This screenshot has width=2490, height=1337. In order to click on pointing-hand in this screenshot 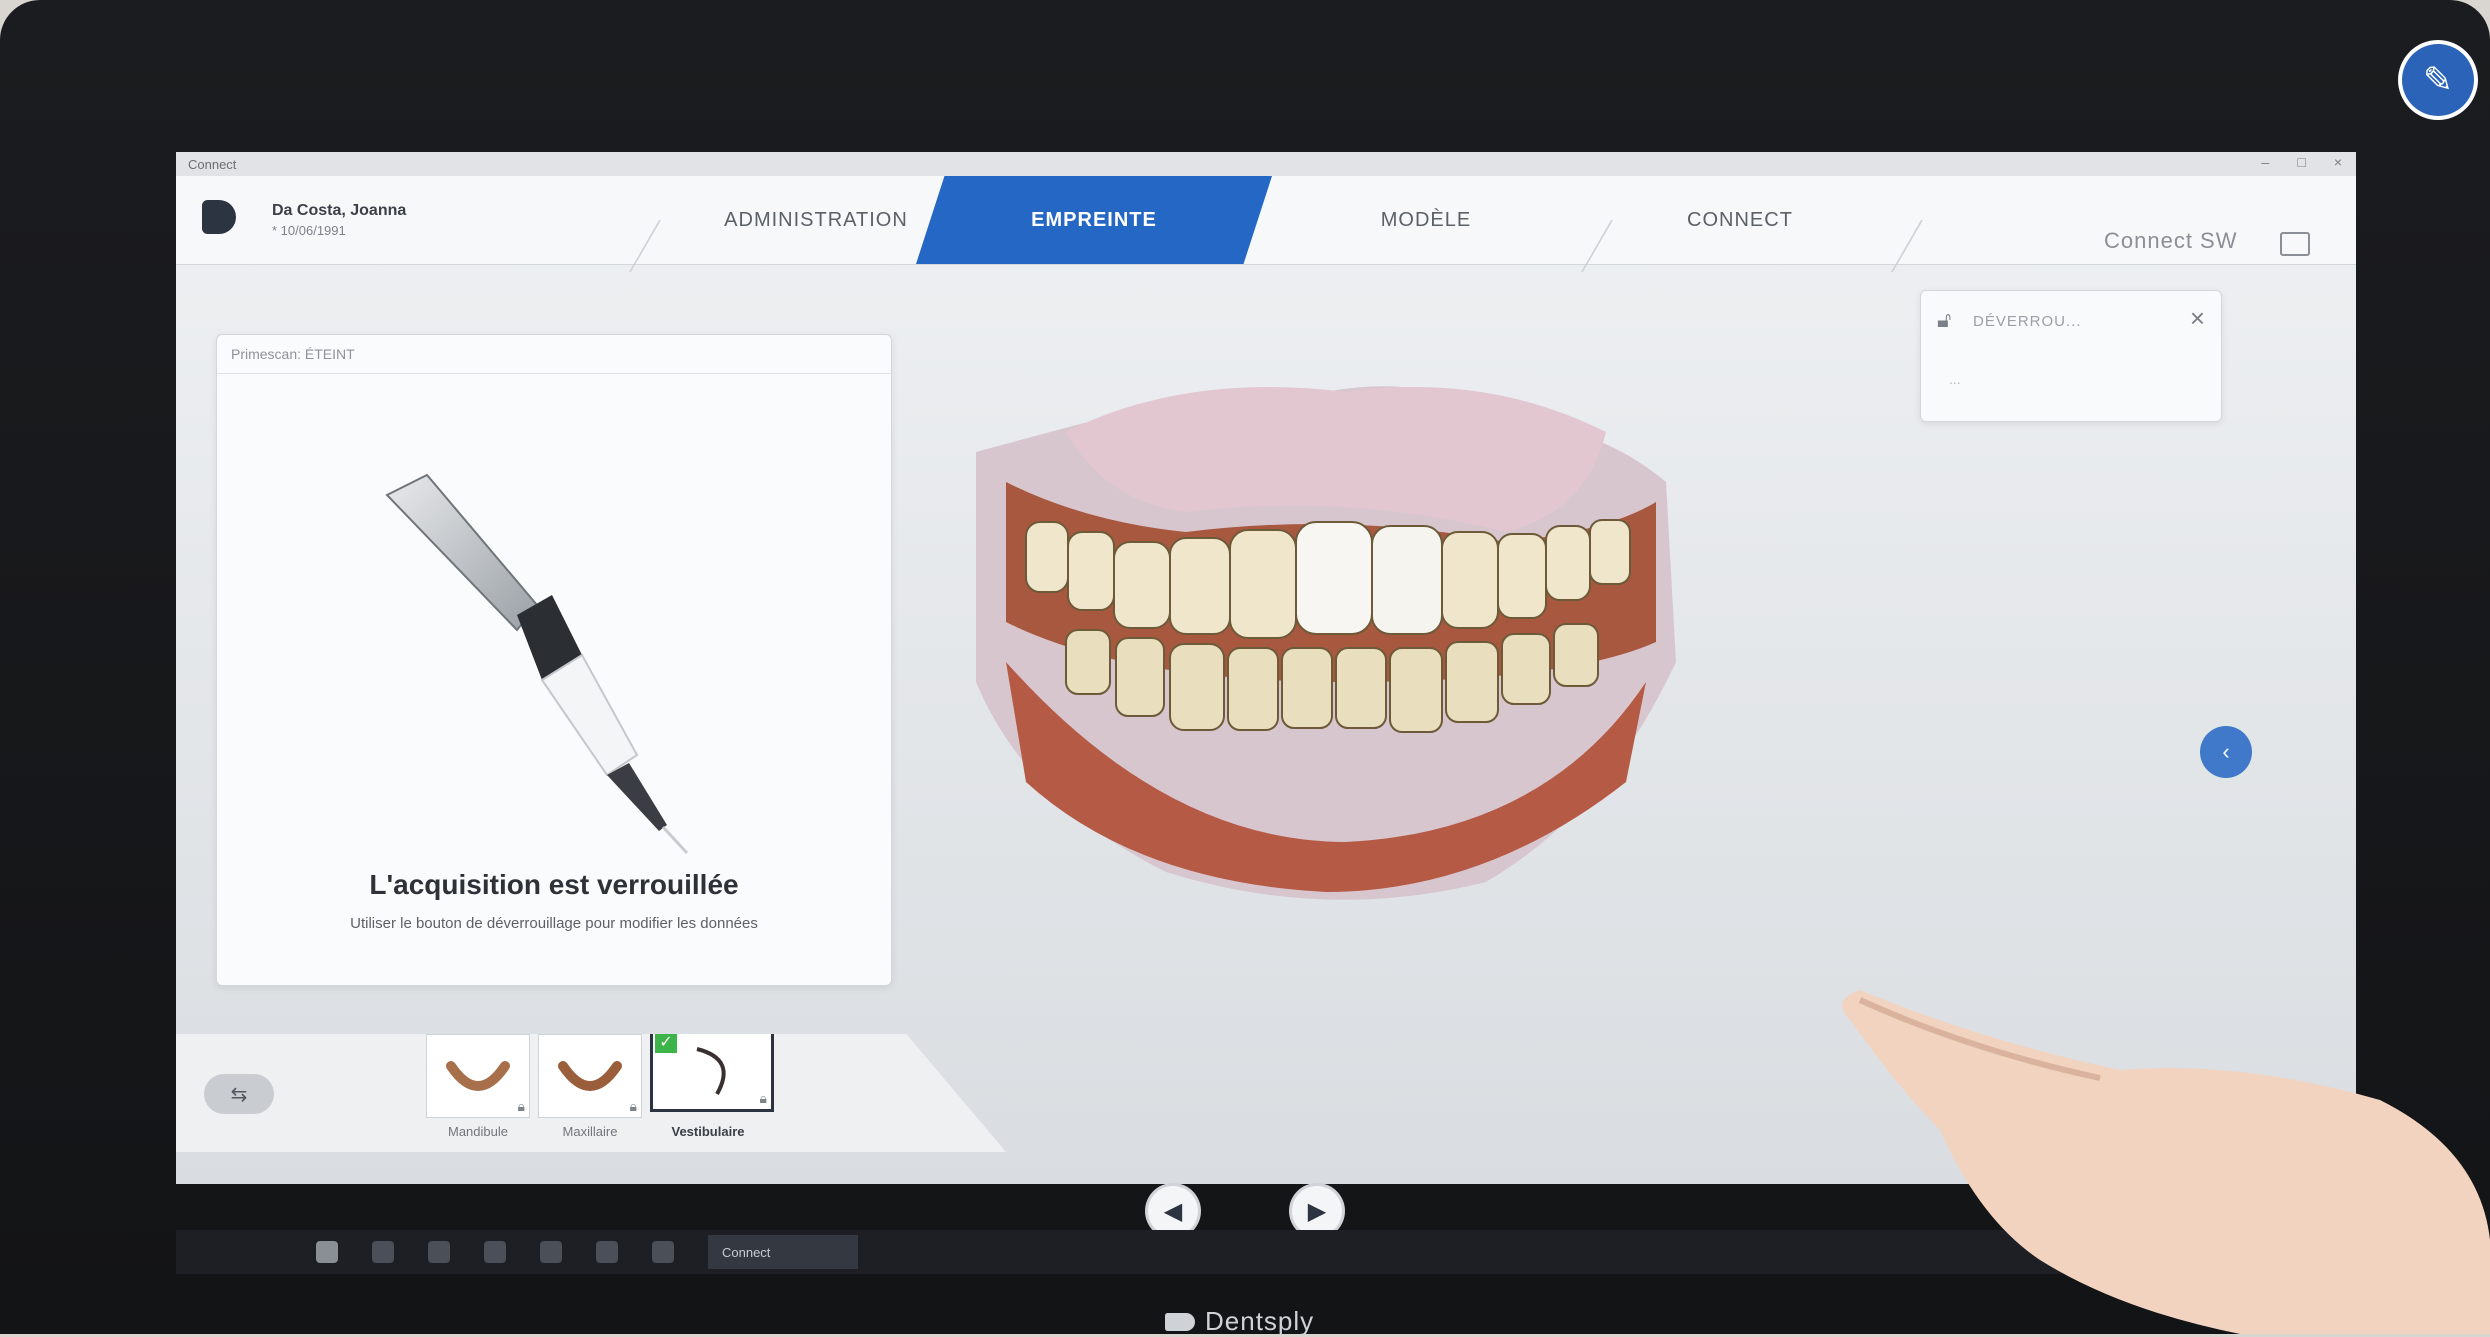, I will do `click(2166, 1162)`.